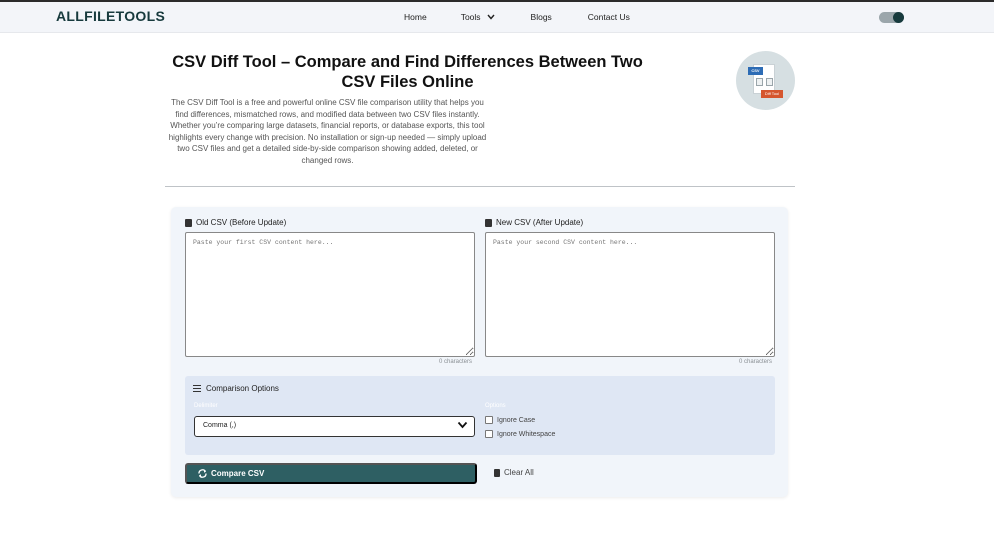 This screenshot has height=546, width=994. I want to click on ignore-whitespace-label: Ignore Whitespace, so click(526, 434).